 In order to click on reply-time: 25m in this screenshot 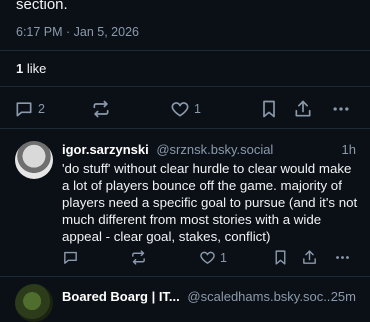, I will do `click(343, 296)`.